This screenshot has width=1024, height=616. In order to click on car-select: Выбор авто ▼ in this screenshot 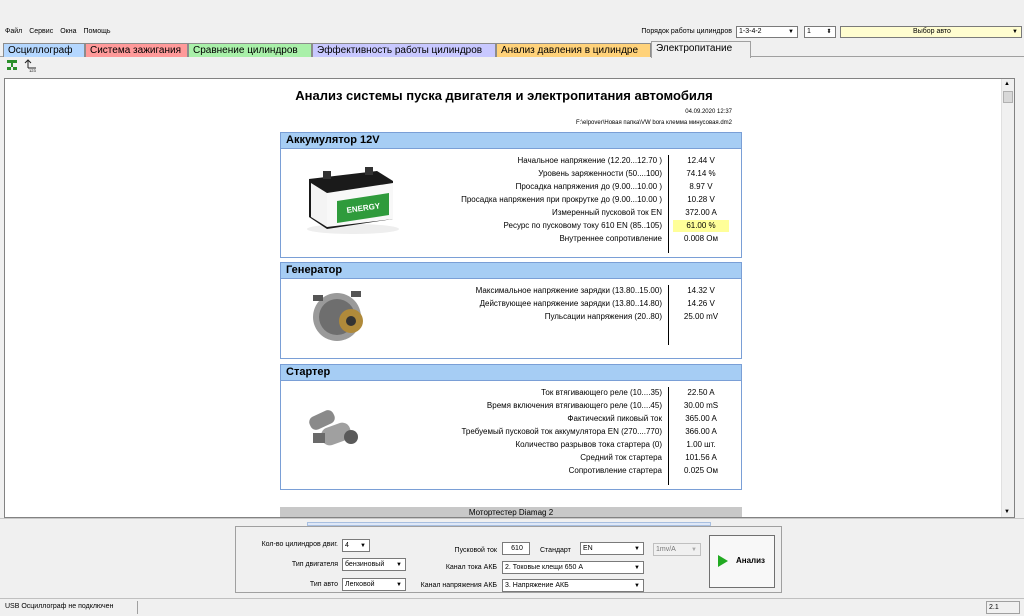, I will do `click(931, 32)`.